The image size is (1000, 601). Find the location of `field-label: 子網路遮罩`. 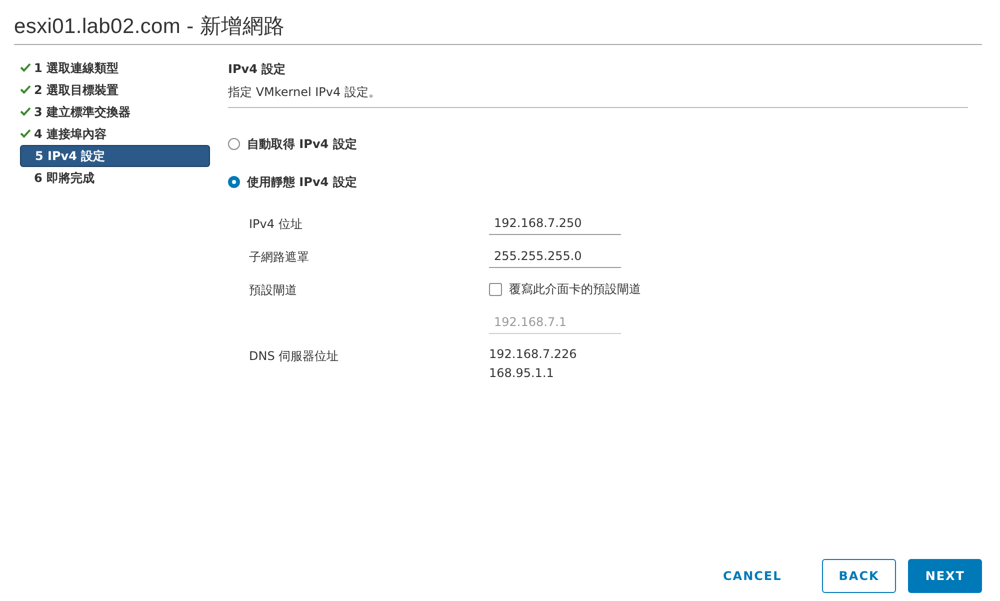

field-label: 子網路遮罩 is located at coordinates (279, 257).